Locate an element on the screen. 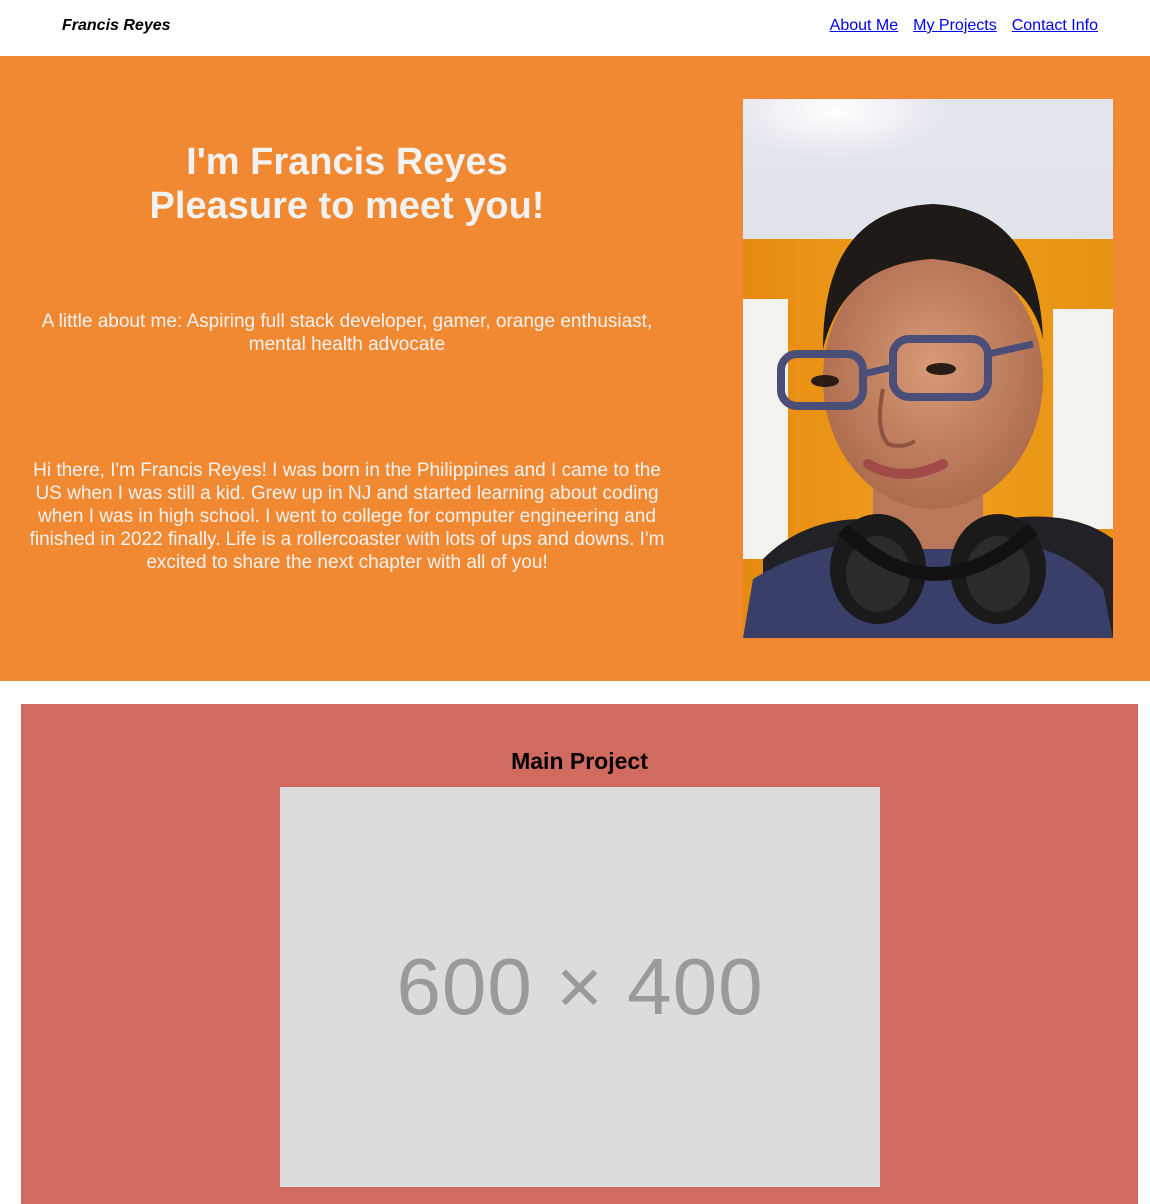 Image resolution: width=1150 pixels, height=1204 pixels. nav-link-about-me: About Me is located at coordinates (864, 26).